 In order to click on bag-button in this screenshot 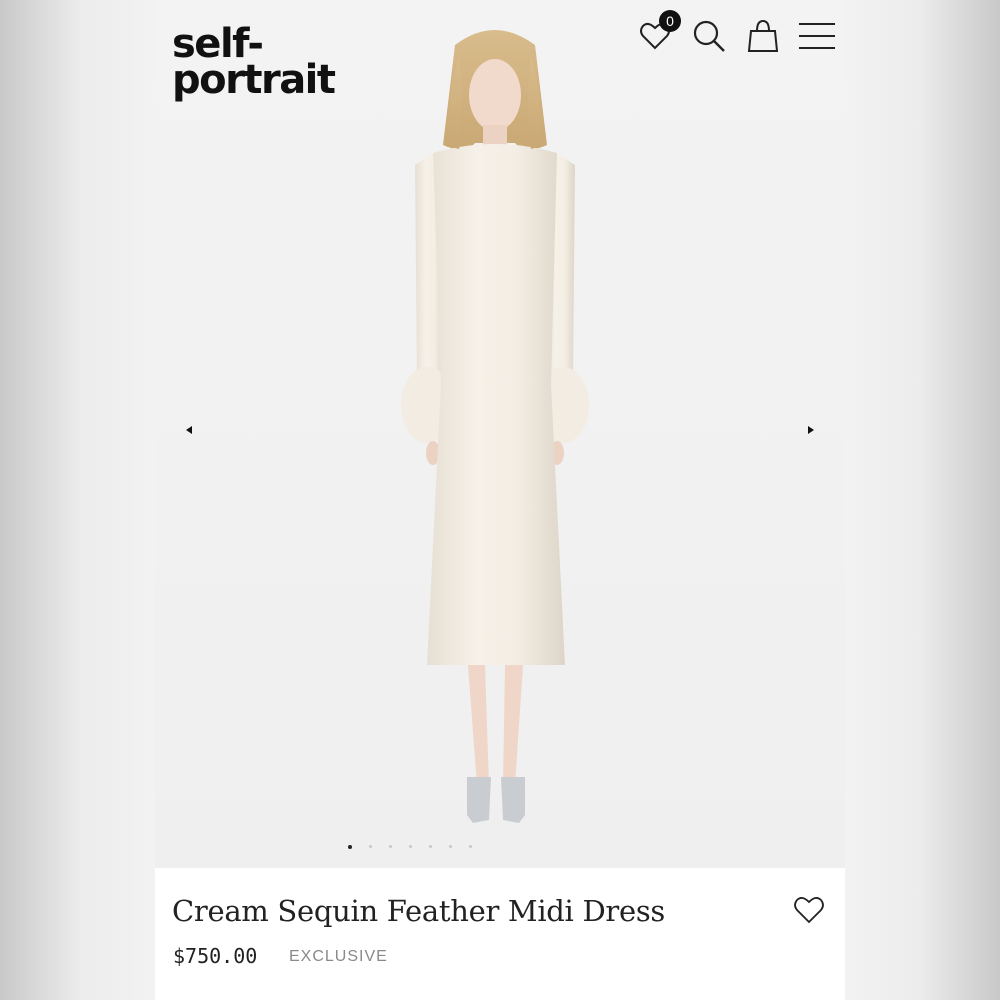, I will do `click(763, 36)`.